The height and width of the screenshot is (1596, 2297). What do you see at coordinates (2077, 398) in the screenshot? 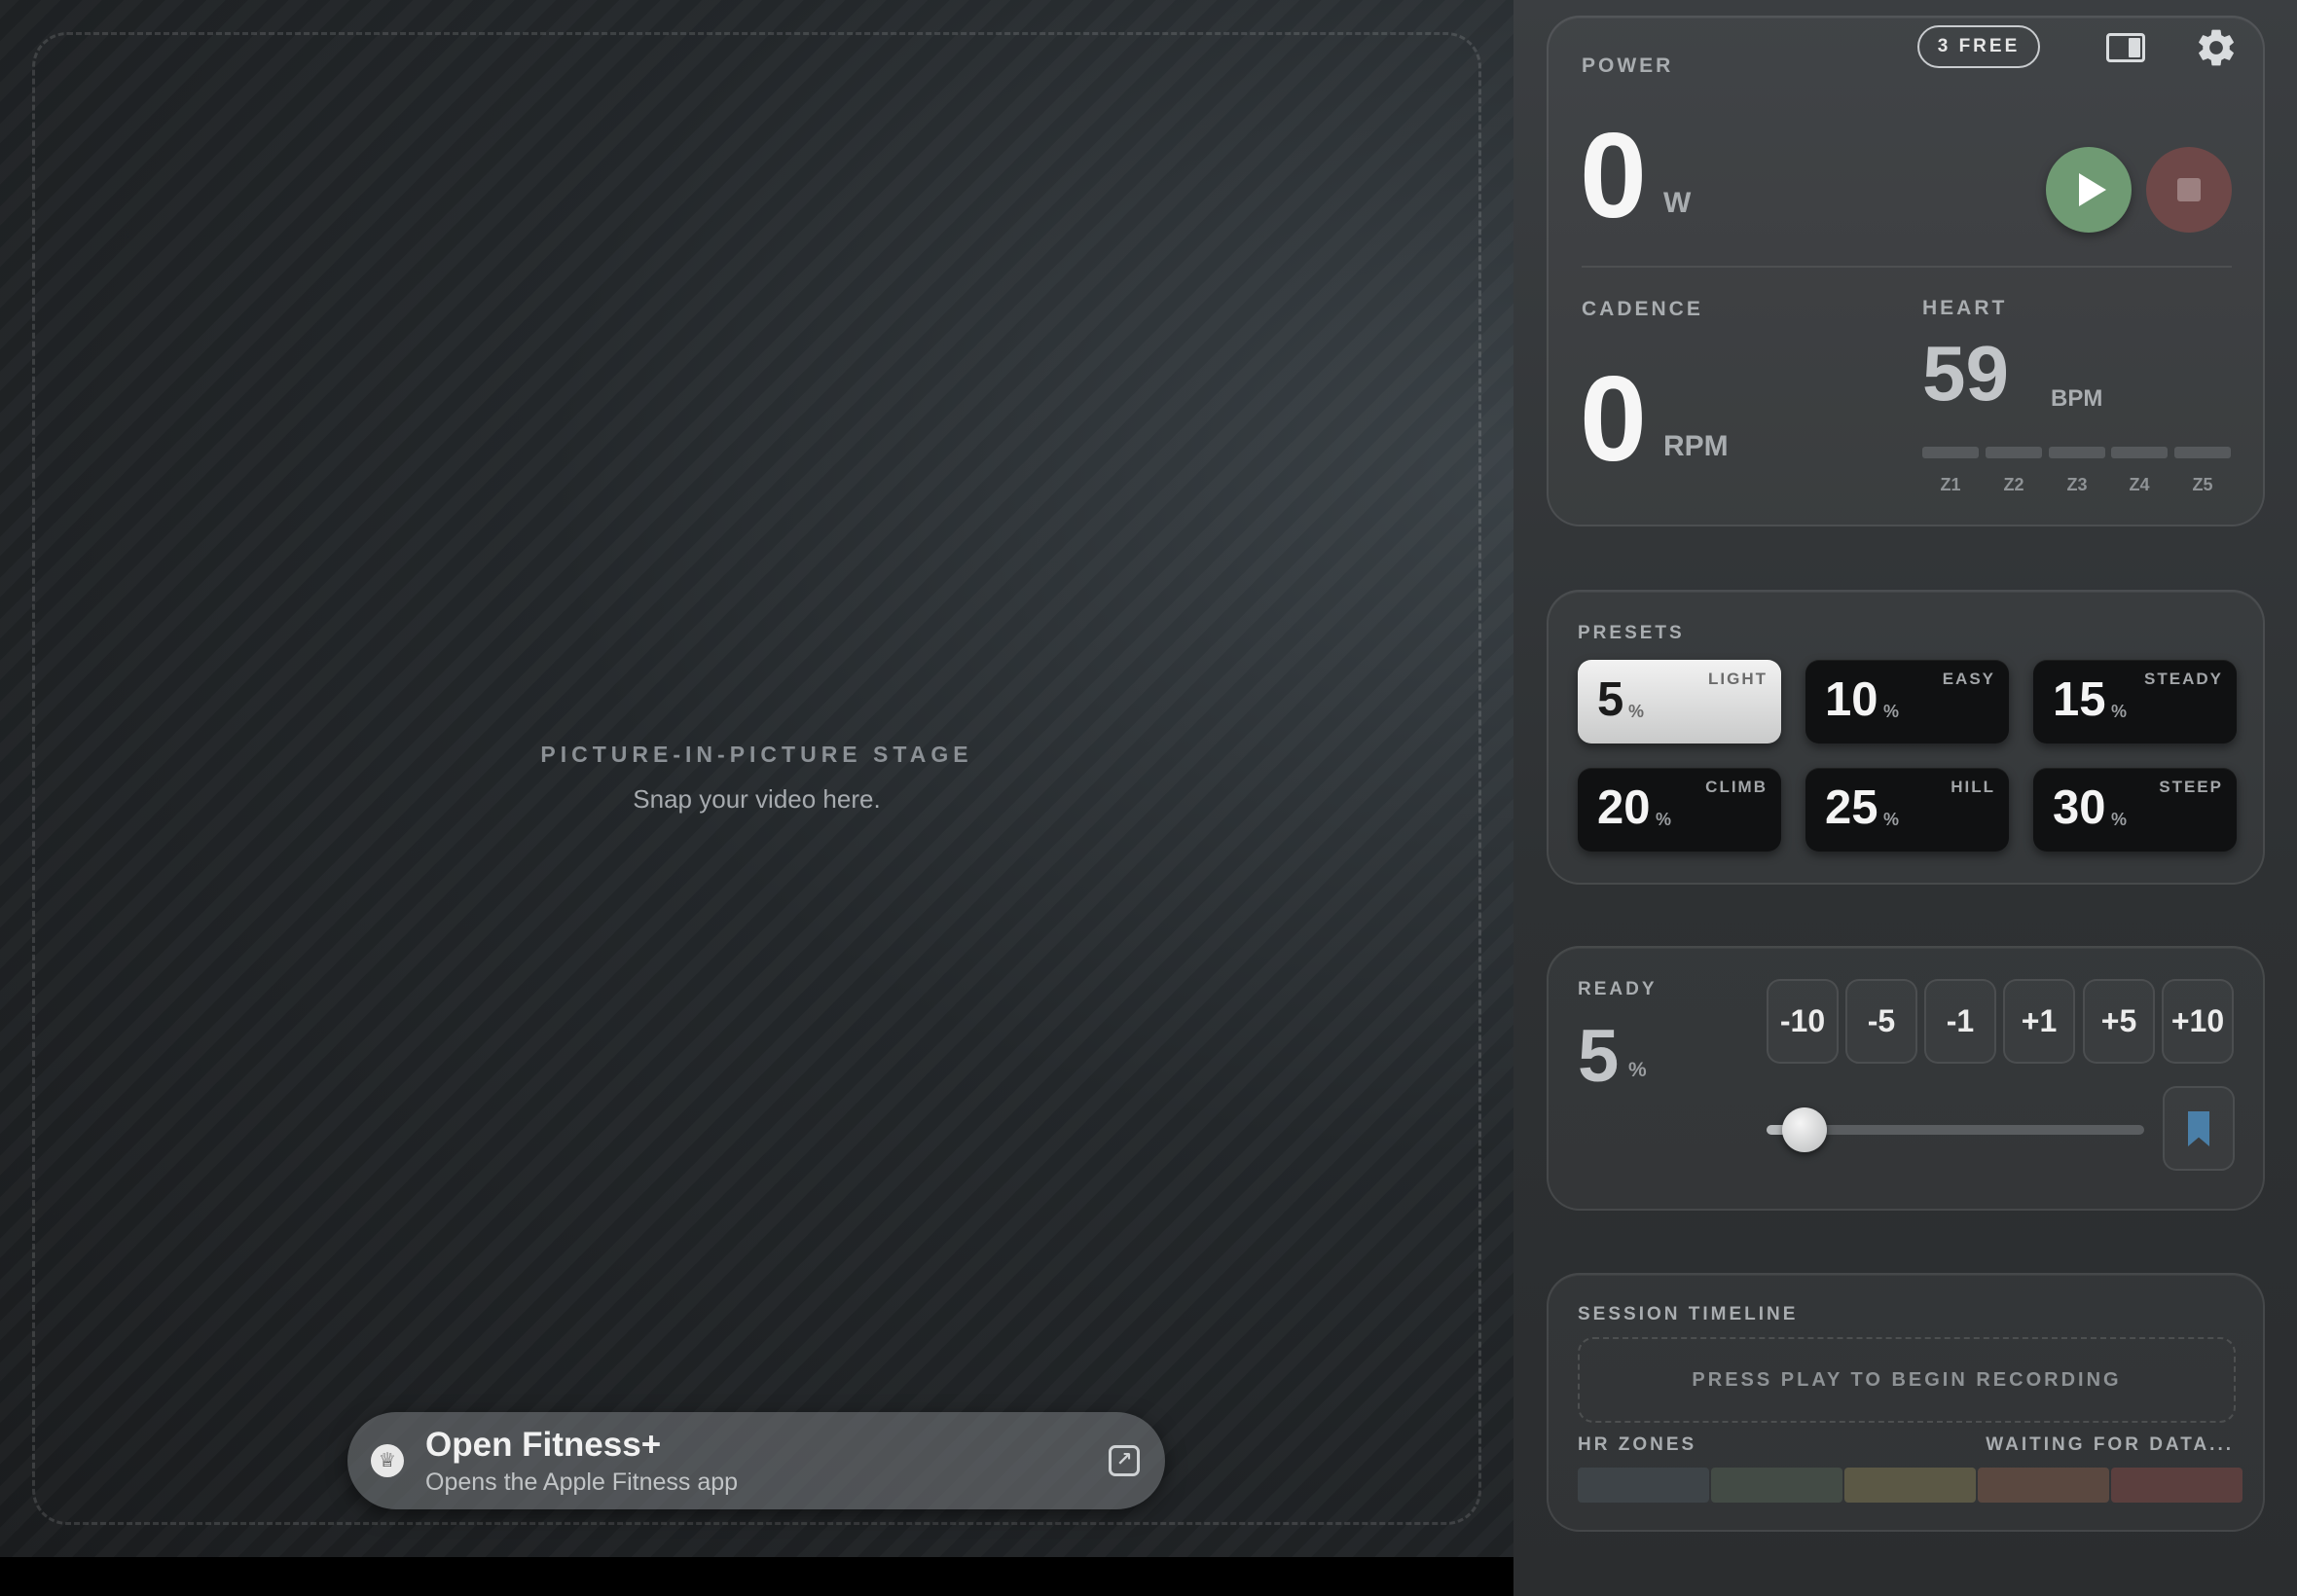
I see `heart-unit: BPM` at bounding box center [2077, 398].